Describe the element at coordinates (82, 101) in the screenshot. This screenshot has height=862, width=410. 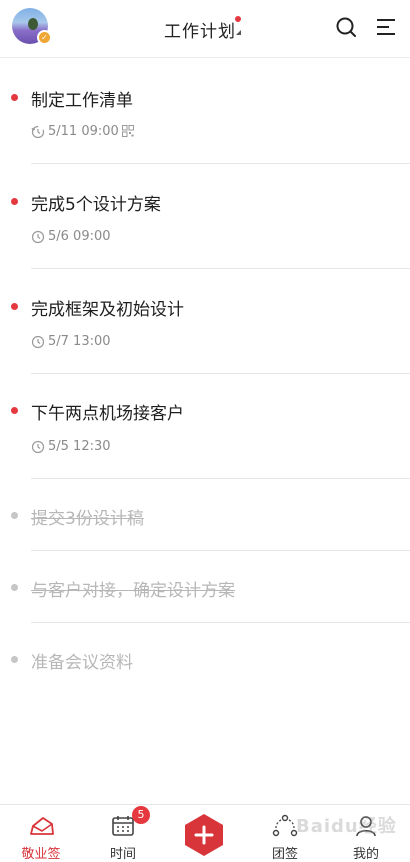
I see `task-name: 制定工作清单` at that location.